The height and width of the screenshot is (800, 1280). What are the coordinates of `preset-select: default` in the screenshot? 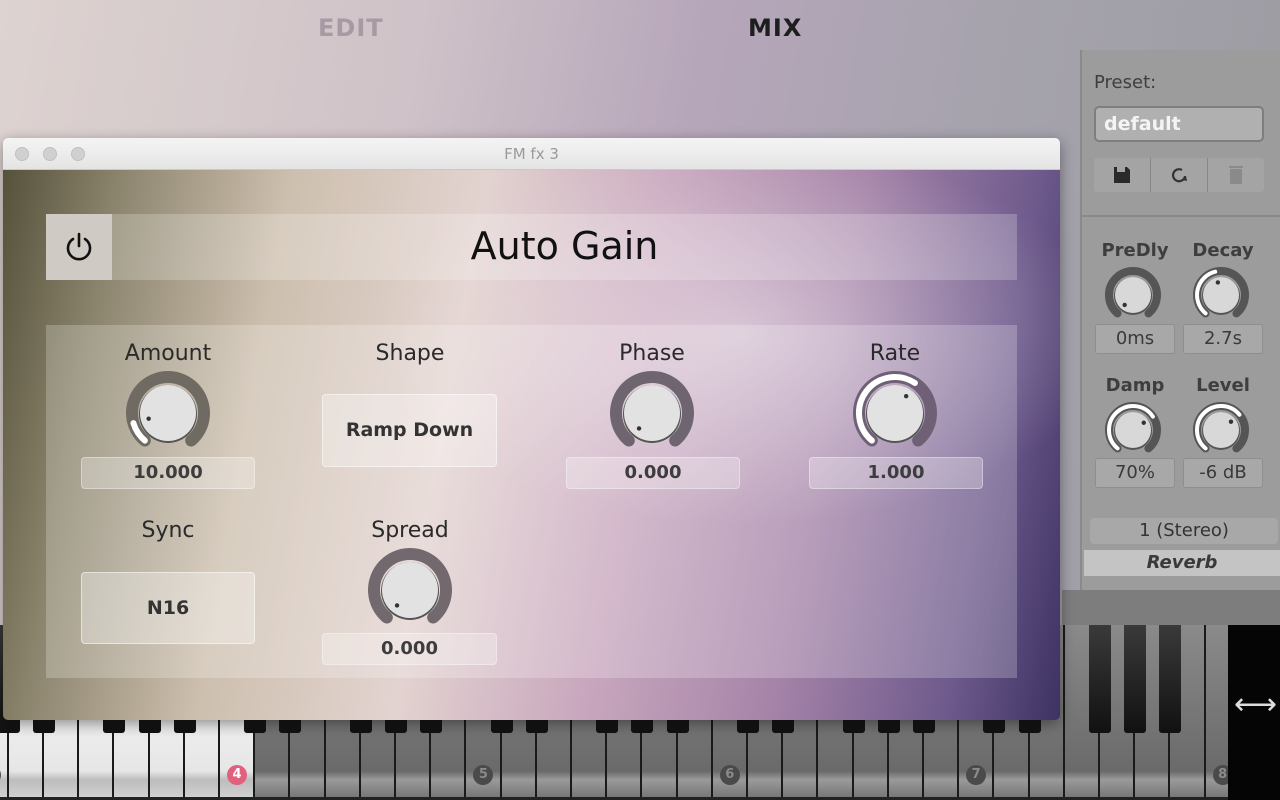 It's located at (1179, 124).